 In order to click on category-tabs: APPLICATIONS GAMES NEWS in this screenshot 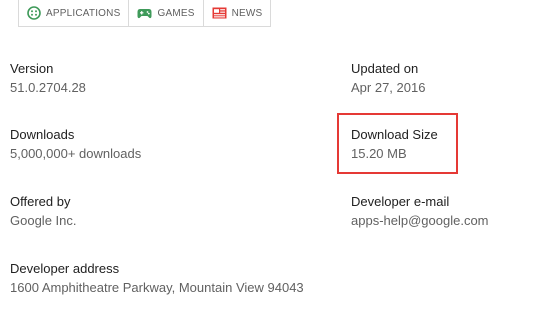, I will do `click(145, 13)`.